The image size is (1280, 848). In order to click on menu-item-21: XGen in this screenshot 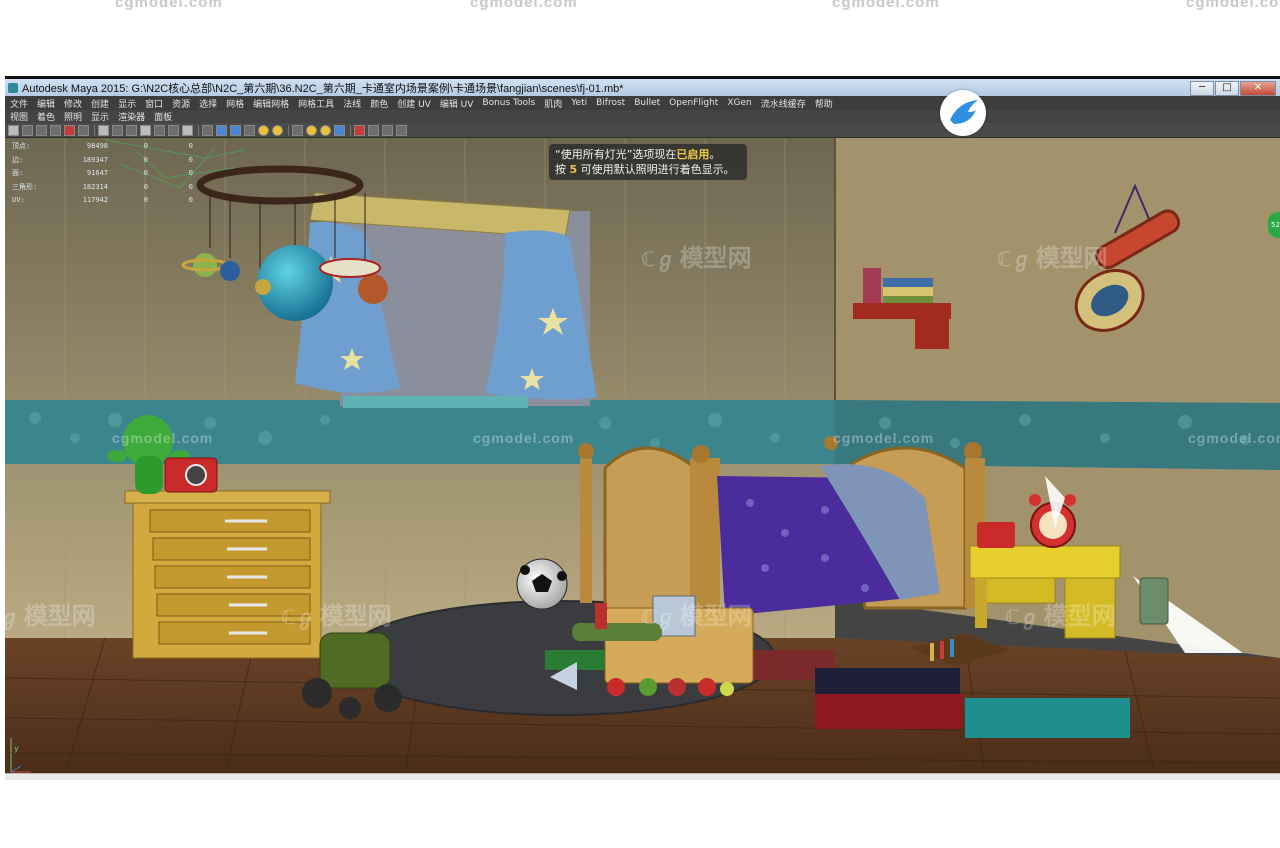, I will do `click(739, 103)`.